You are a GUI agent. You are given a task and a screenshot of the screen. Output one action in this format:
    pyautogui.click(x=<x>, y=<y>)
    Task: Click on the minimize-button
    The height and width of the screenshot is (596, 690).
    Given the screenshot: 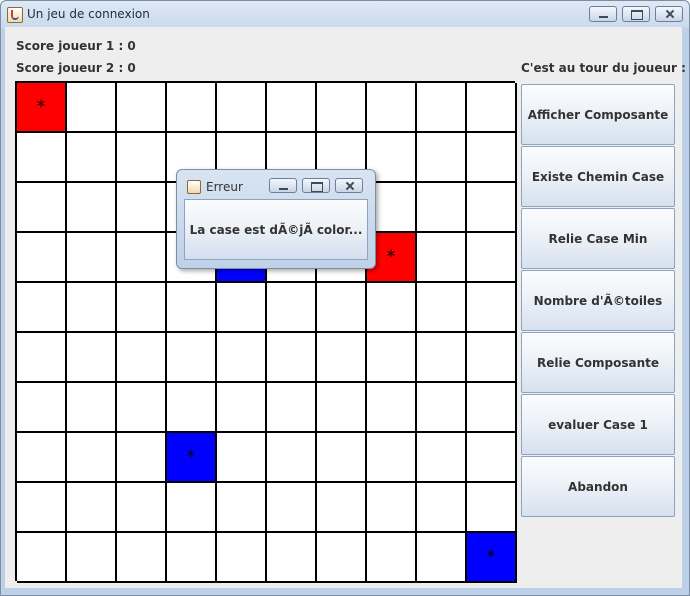 What is the action you would take?
    pyautogui.click(x=603, y=14)
    